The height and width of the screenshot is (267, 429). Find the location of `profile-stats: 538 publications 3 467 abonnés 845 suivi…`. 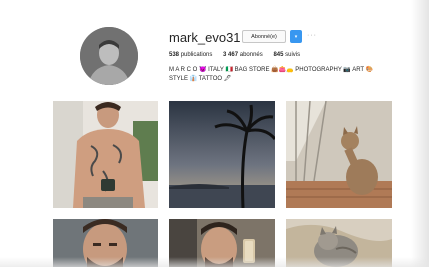

profile-stats: 538 publications 3 467 abonnés 845 suivi… is located at coordinates (239, 55).